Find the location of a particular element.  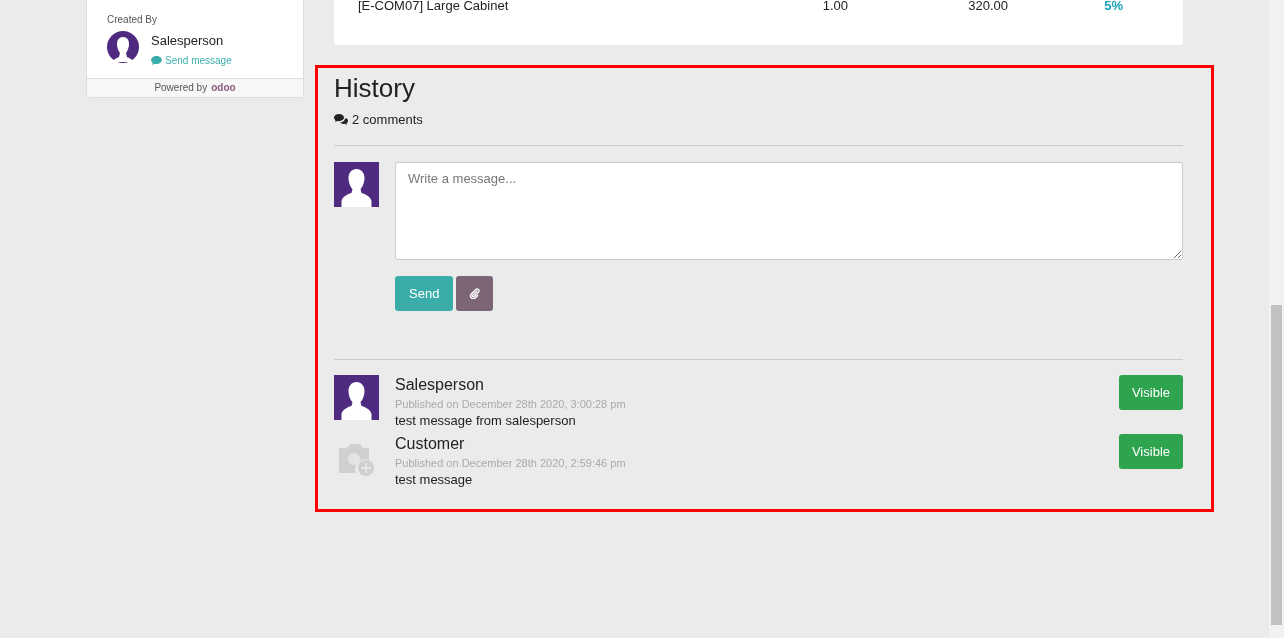

history-title: History is located at coordinates (375, 88).